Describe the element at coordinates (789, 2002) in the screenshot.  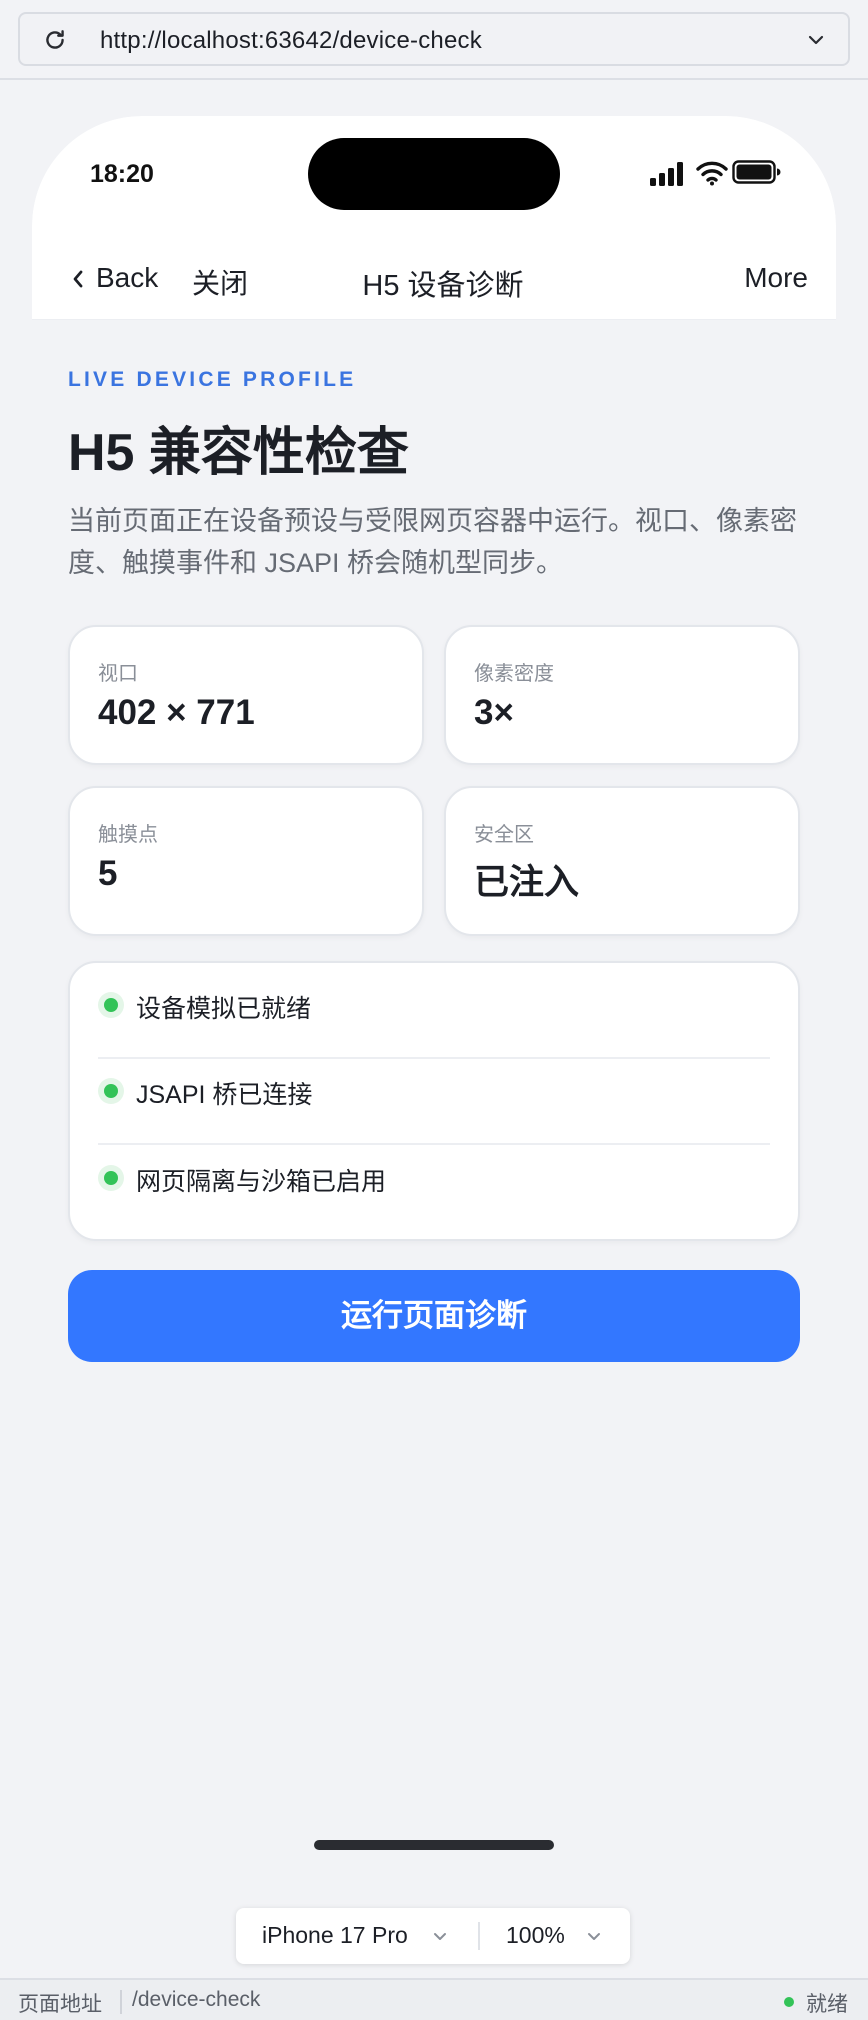
I see `ready-dot-icon` at that location.